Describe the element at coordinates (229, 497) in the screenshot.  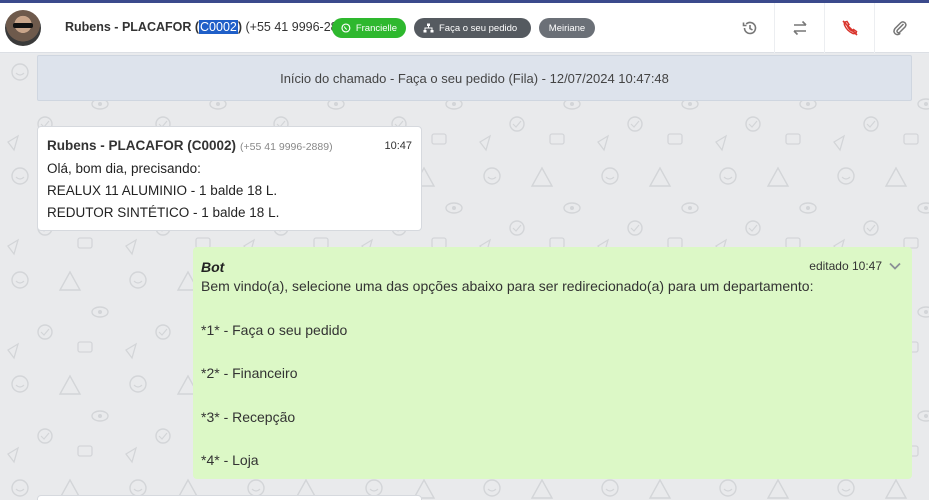
I see `next-message-partial` at that location.